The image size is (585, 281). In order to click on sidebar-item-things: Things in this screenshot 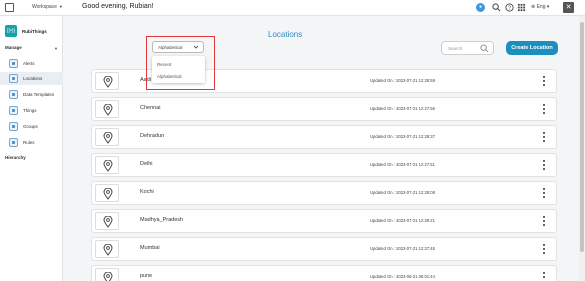, I will do `click(31, 110)`.